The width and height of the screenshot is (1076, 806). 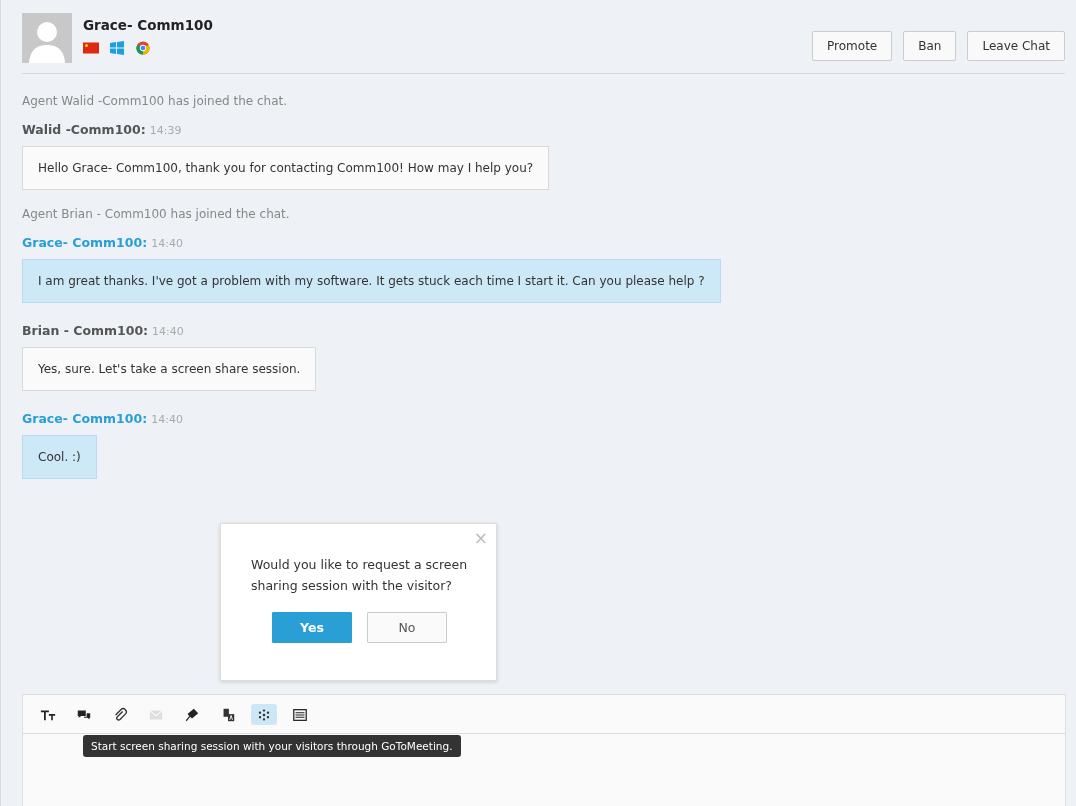 What do you see at coordinates (155, 101) in the screenshot?
I see `system-message: Agent Walid -Comm100 has joined the chat.` at bounding box center [155, 101].